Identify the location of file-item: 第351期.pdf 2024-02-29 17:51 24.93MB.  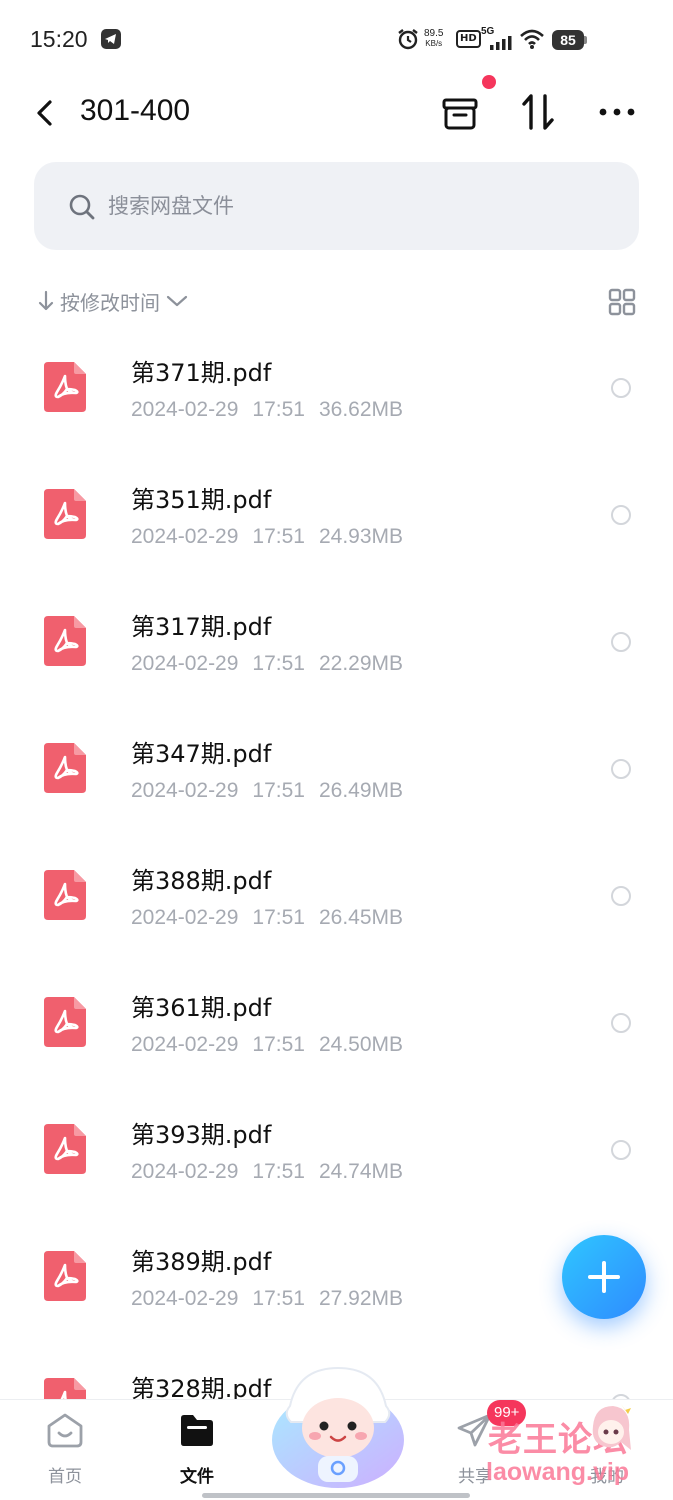
(336, 520).